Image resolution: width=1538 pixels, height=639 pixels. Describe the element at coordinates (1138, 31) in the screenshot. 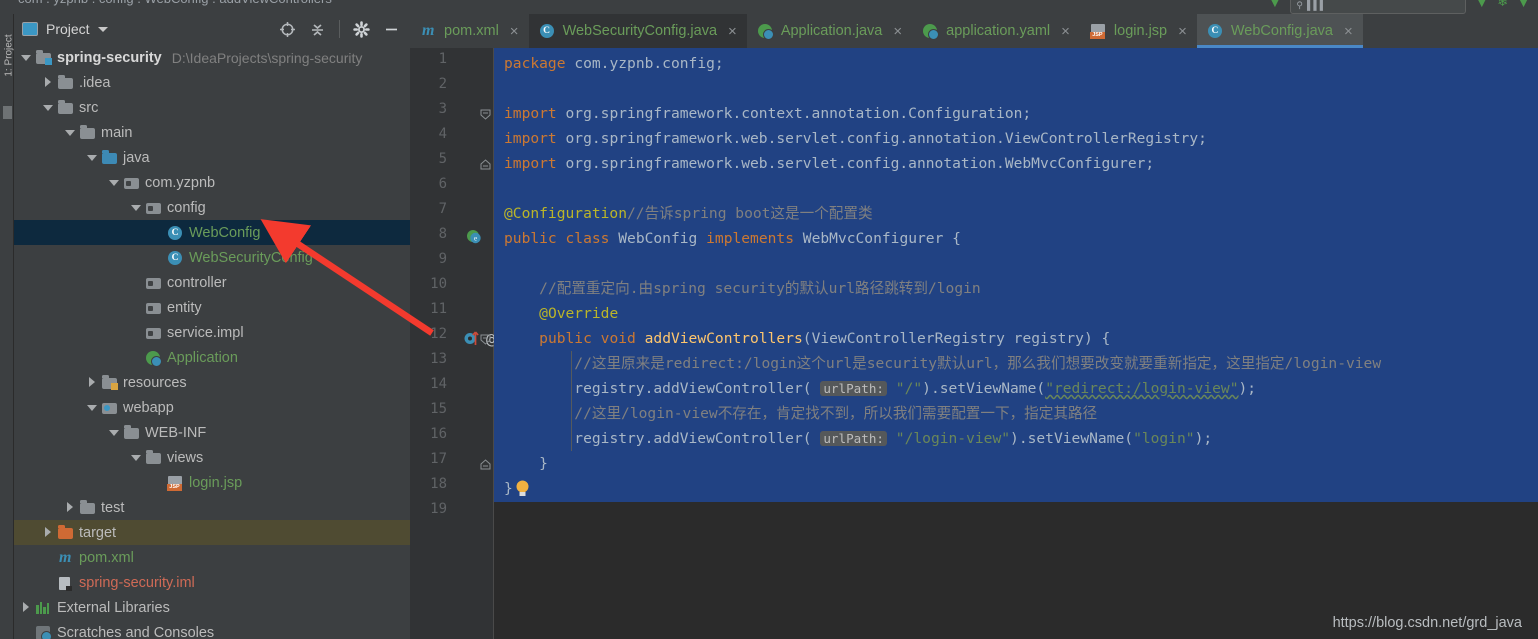

I see `editor-tab-login-jsp: login.jsp ×` at that location.